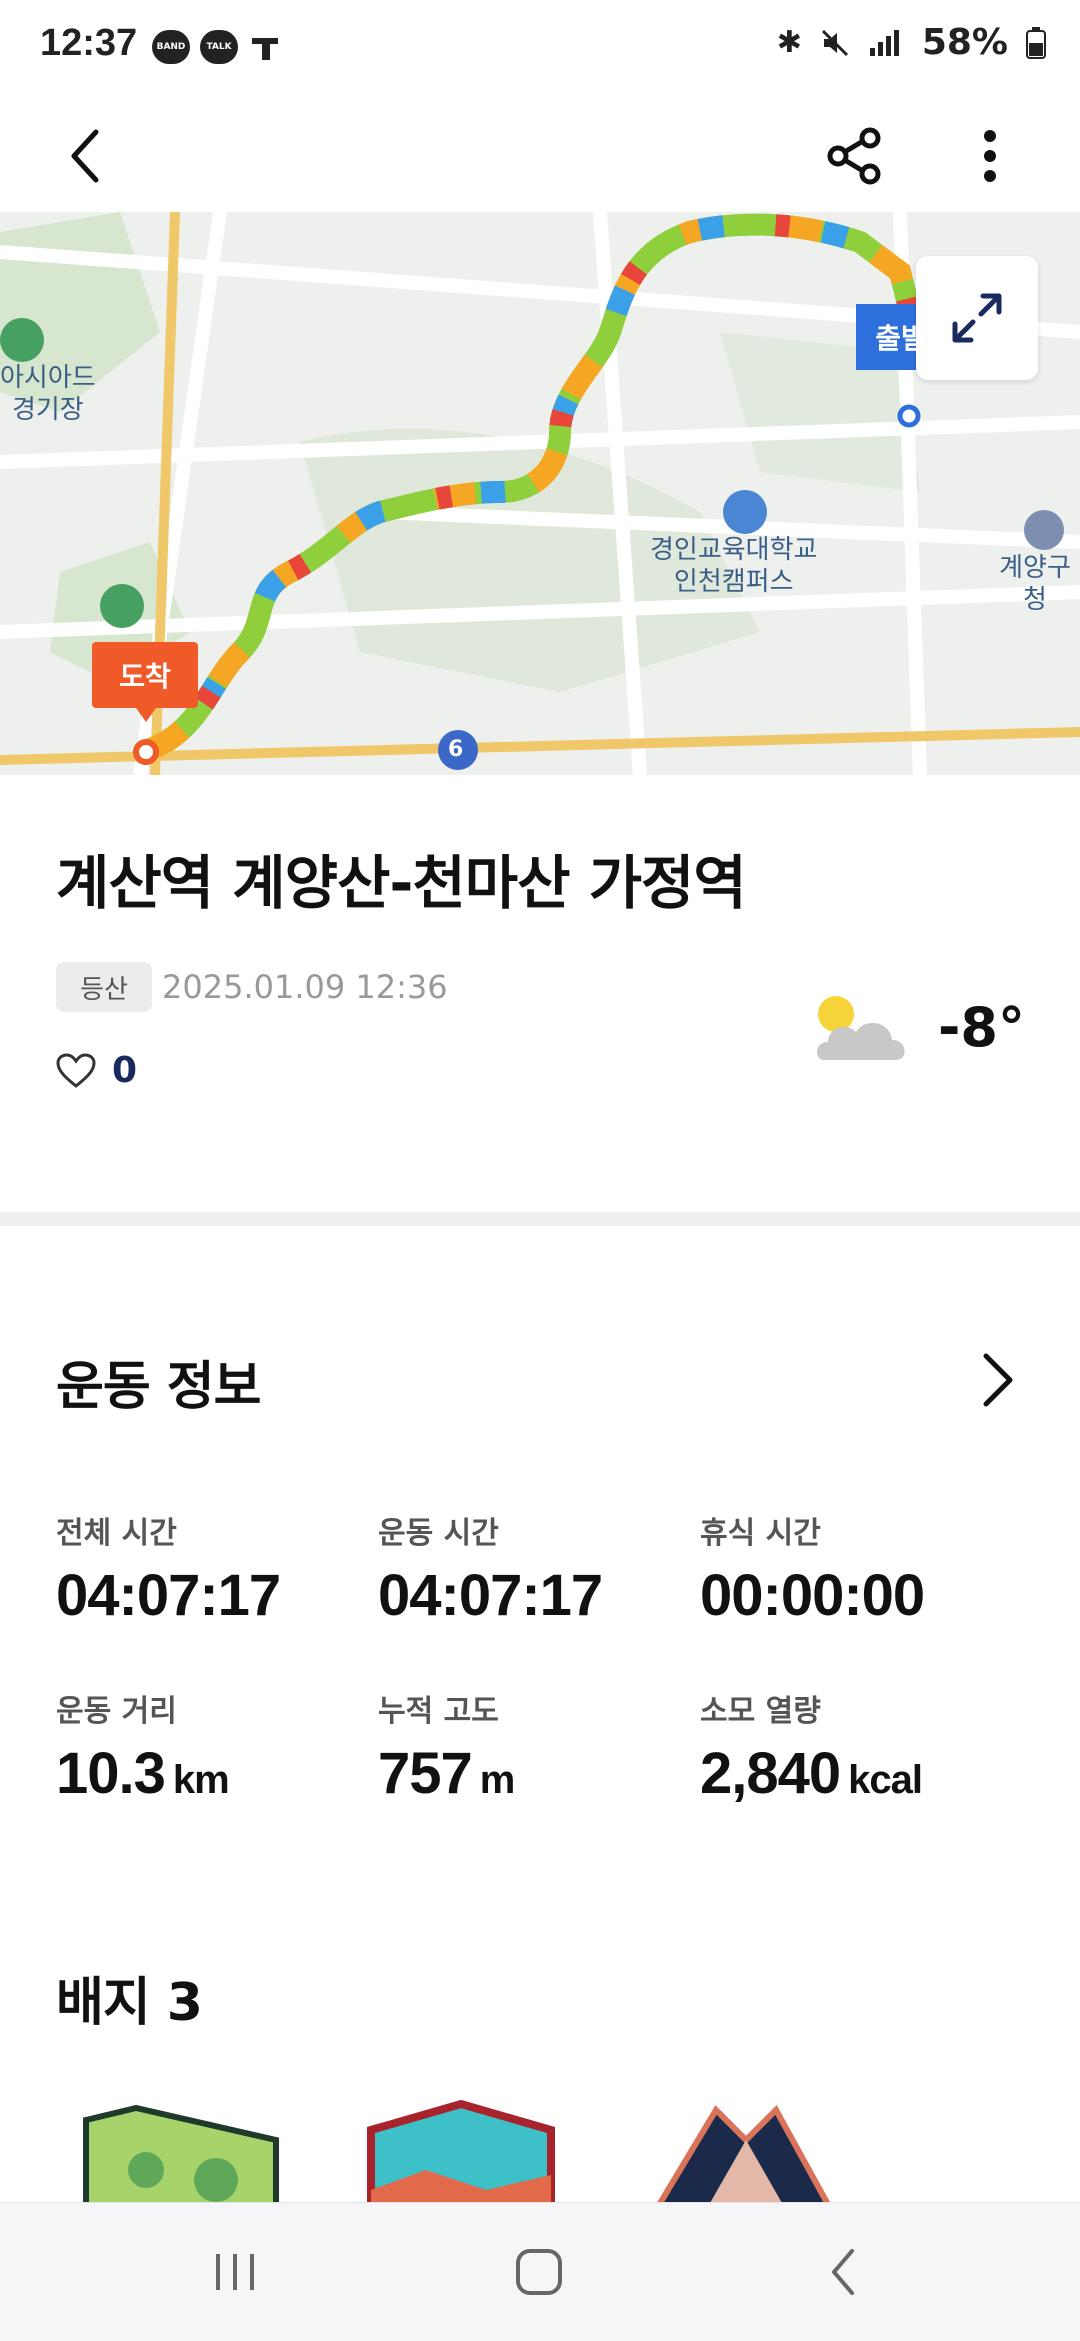 This screenshot has height=2341, width=1080. I want to click on stat-label: 소모 열량, so click(760, 1711).